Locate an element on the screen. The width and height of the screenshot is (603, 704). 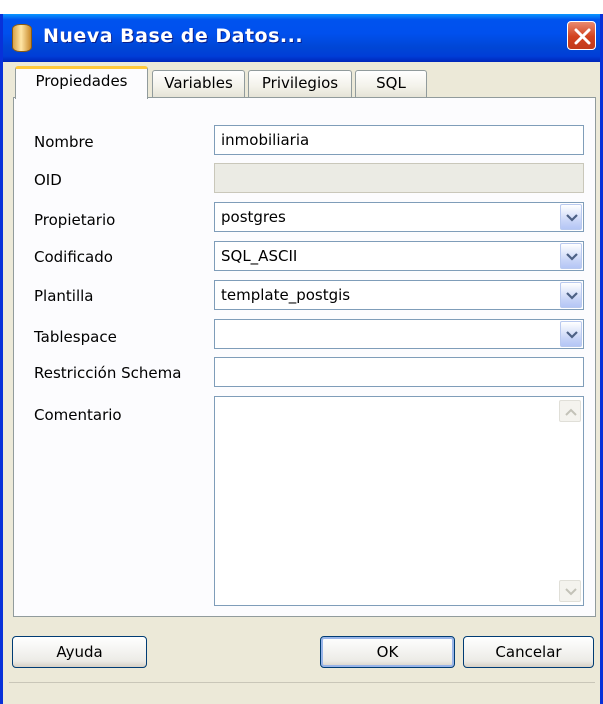
plantilla-label: Plantilla is located at coordinates (64, 296).